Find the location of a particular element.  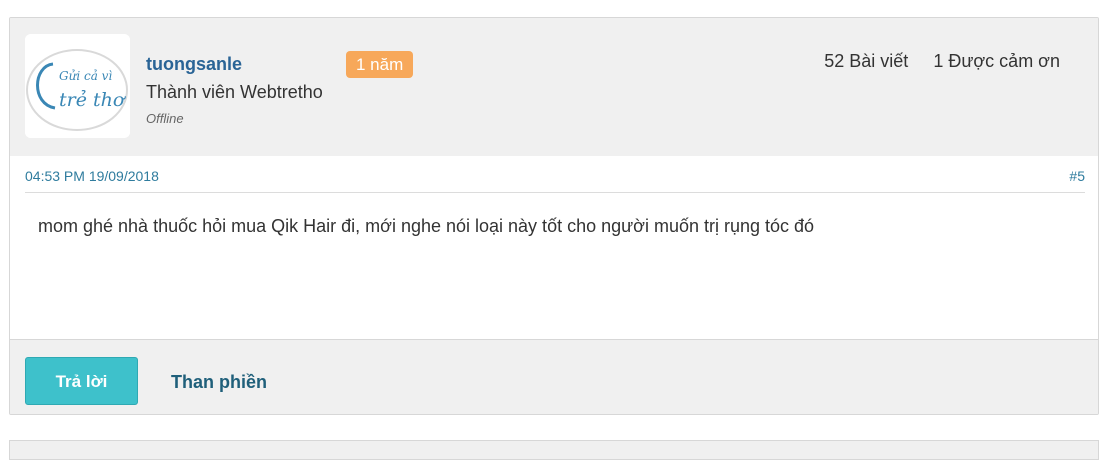

thanks-count: 1 Được cảm ơn is located at coordinates (996, 61).